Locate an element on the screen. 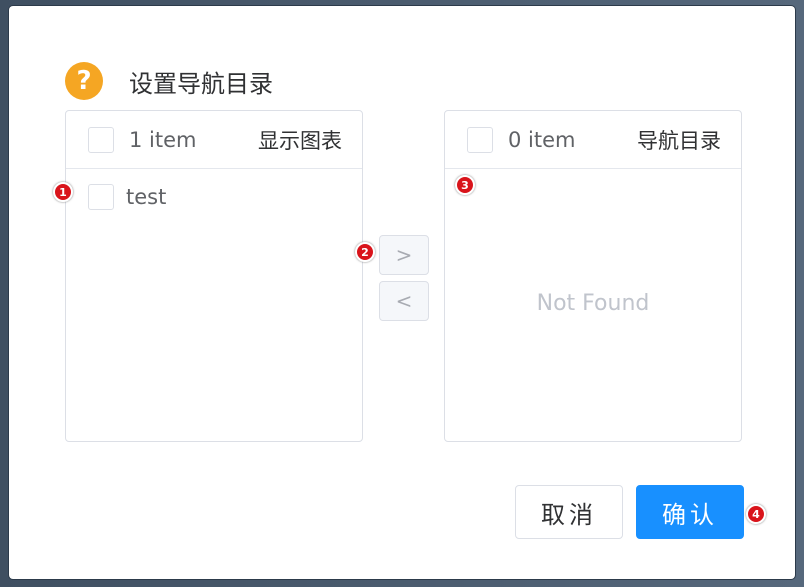 The height and width of the screenshot is (587, 804). cancel-button: 取消 is located at coordinates (569, 512).